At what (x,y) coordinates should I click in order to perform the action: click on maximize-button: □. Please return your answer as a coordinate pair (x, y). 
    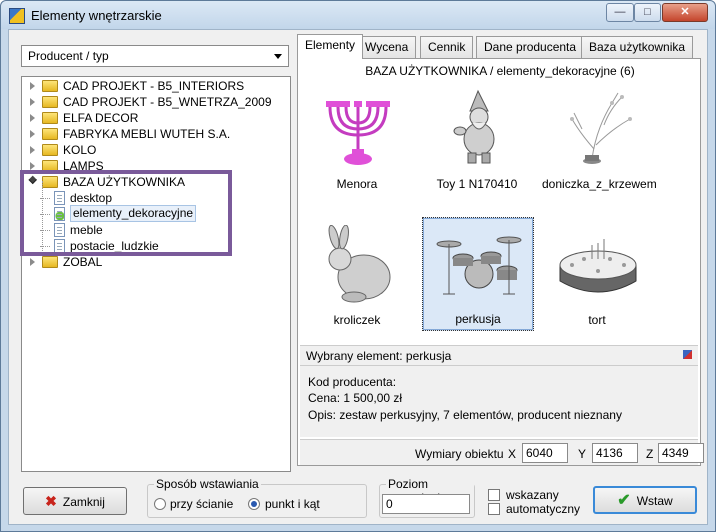
    Looking at the image, I should click on (647, 12).